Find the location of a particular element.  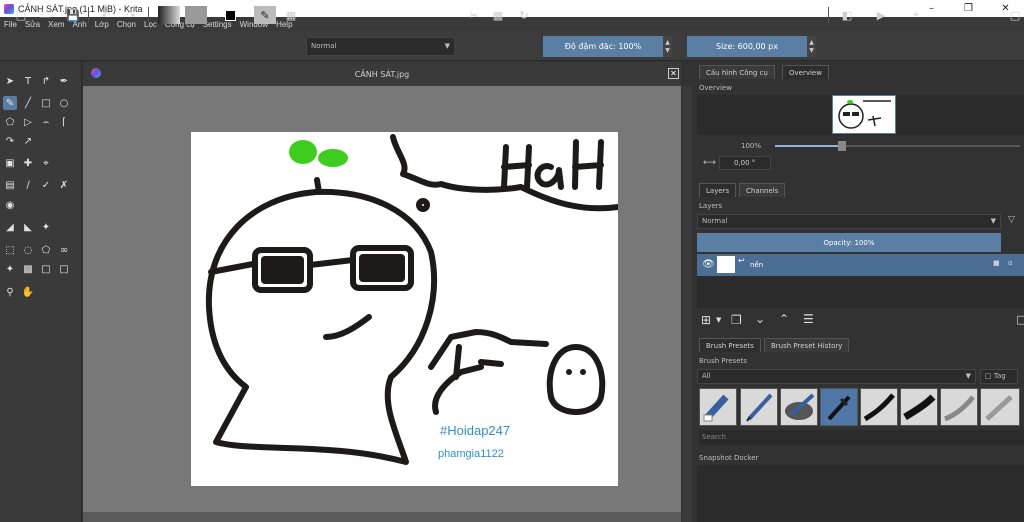

smart-patch-icon: ✓ is located at coordinates (46, 185).